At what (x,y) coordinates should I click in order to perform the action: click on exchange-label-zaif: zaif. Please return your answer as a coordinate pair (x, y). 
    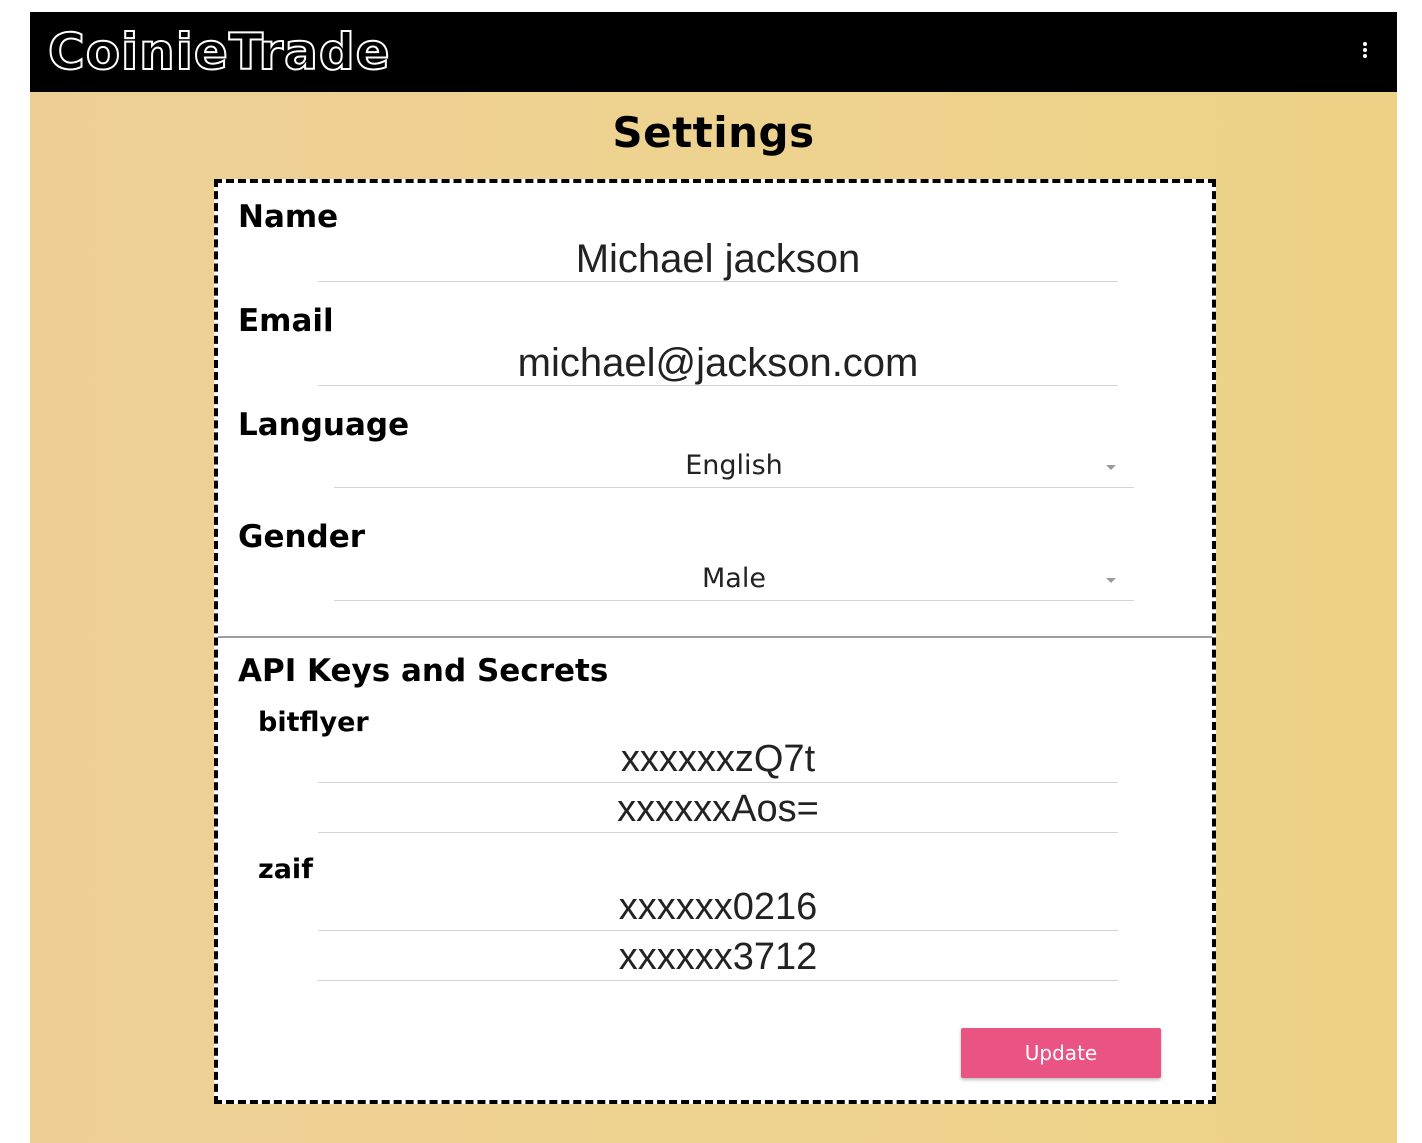
    Looking at the image, I should click on (285, 869).